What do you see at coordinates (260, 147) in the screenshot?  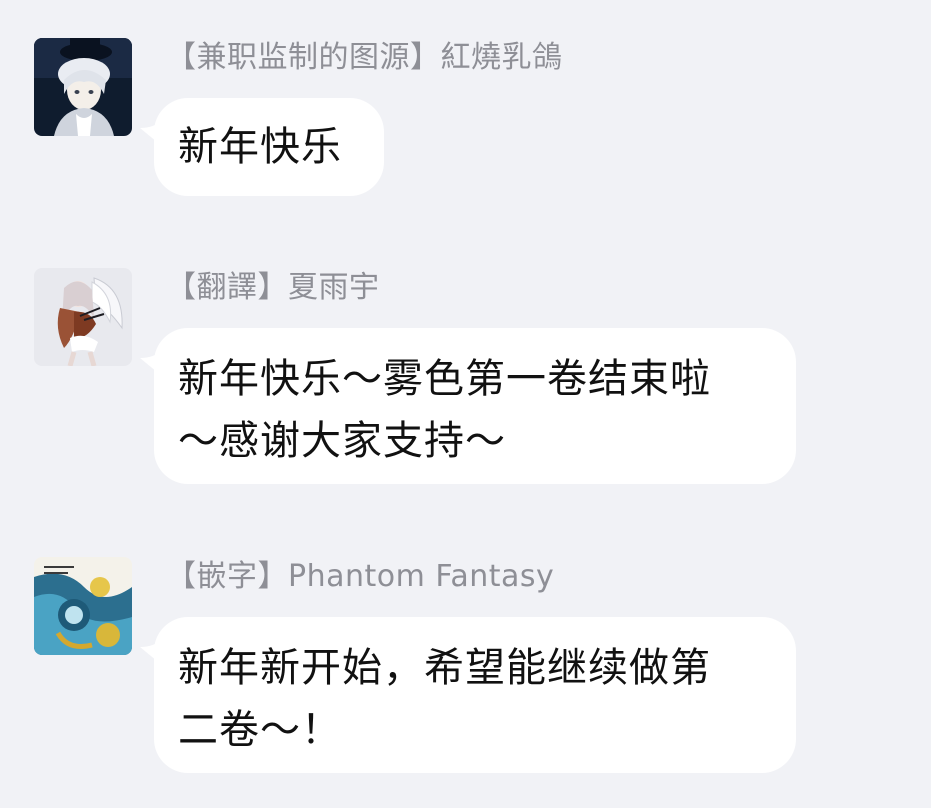 I see `message-line: 新年快乐` at bounding box center [260, 147].